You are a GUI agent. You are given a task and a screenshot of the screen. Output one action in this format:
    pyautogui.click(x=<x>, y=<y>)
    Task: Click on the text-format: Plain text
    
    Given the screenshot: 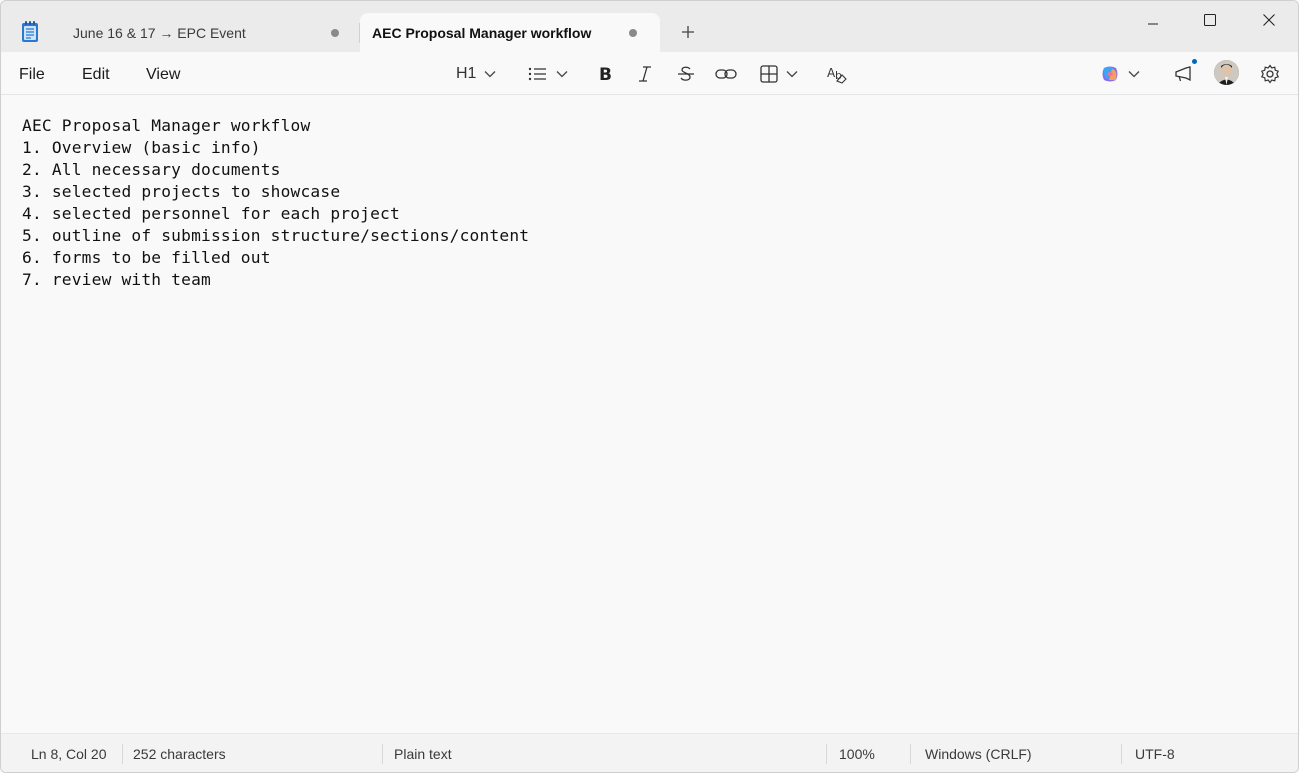 What is the action you would take?
    pyautogui.click(x=423, y=754)
    